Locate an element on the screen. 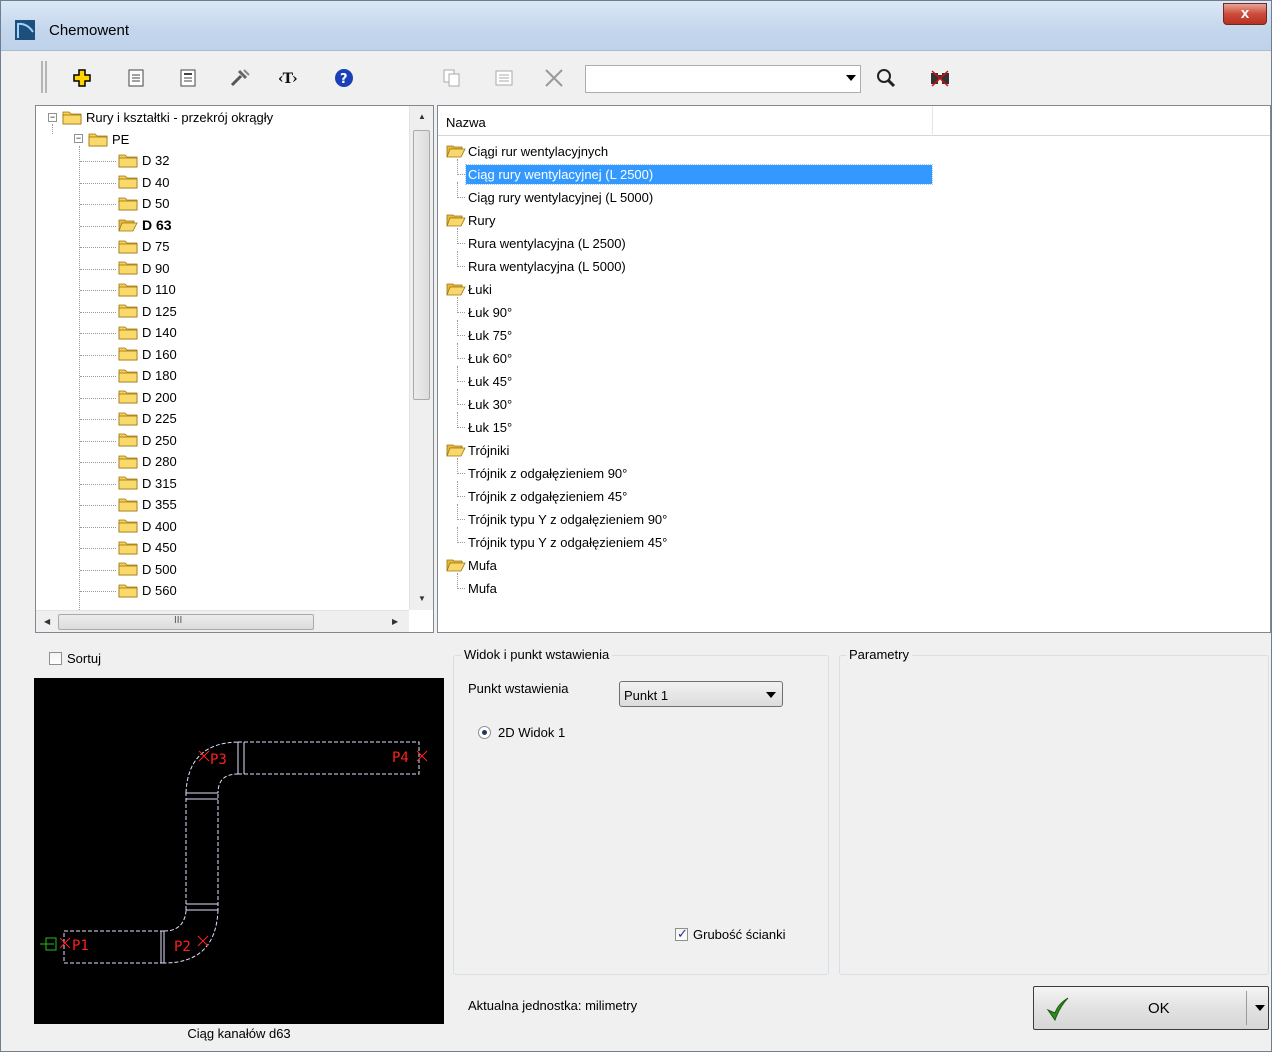 The height and width of the screenshot is (1052, 1272). point-label: P3 is located at coordinates (218, 760).